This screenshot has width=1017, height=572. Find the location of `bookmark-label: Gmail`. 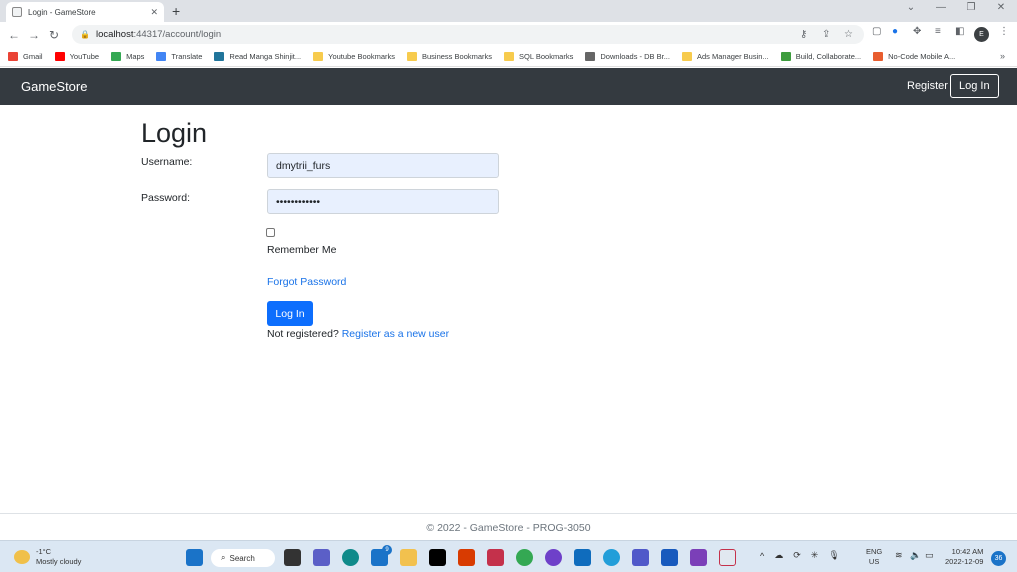

bookmark-label: Gmail is located at coordinates (33, 56).